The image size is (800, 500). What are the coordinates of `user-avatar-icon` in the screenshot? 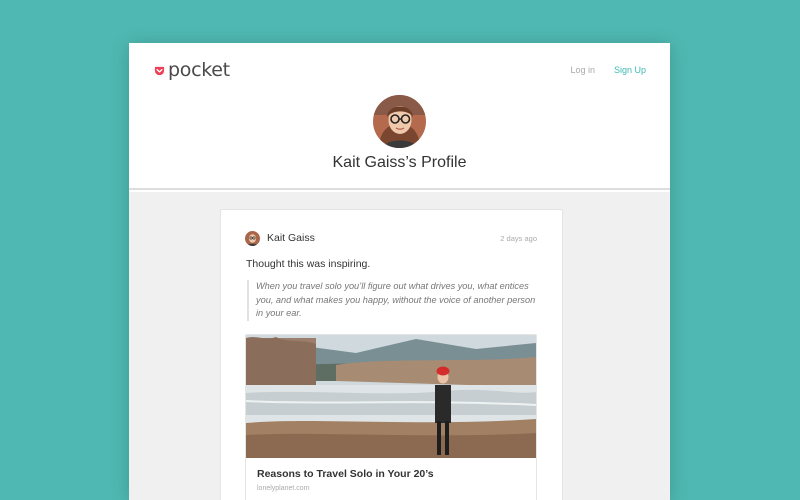 It's located at (399, 121).